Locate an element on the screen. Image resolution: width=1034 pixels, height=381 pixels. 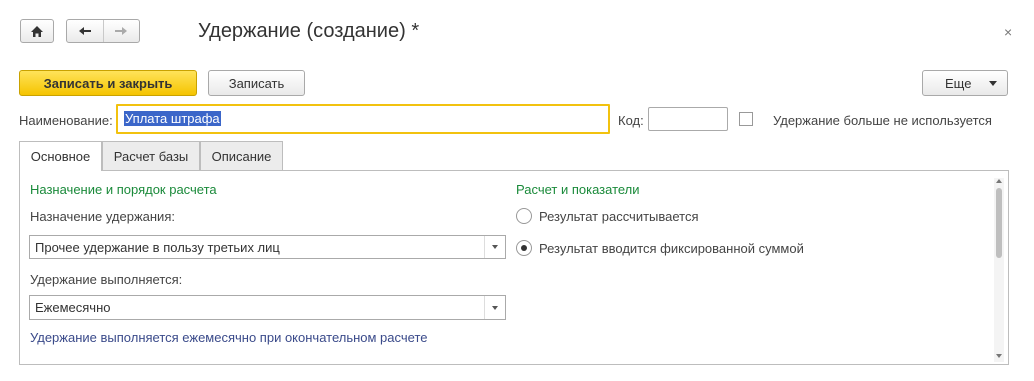
scroll-down-arrow is located at coordinates (999, 356).